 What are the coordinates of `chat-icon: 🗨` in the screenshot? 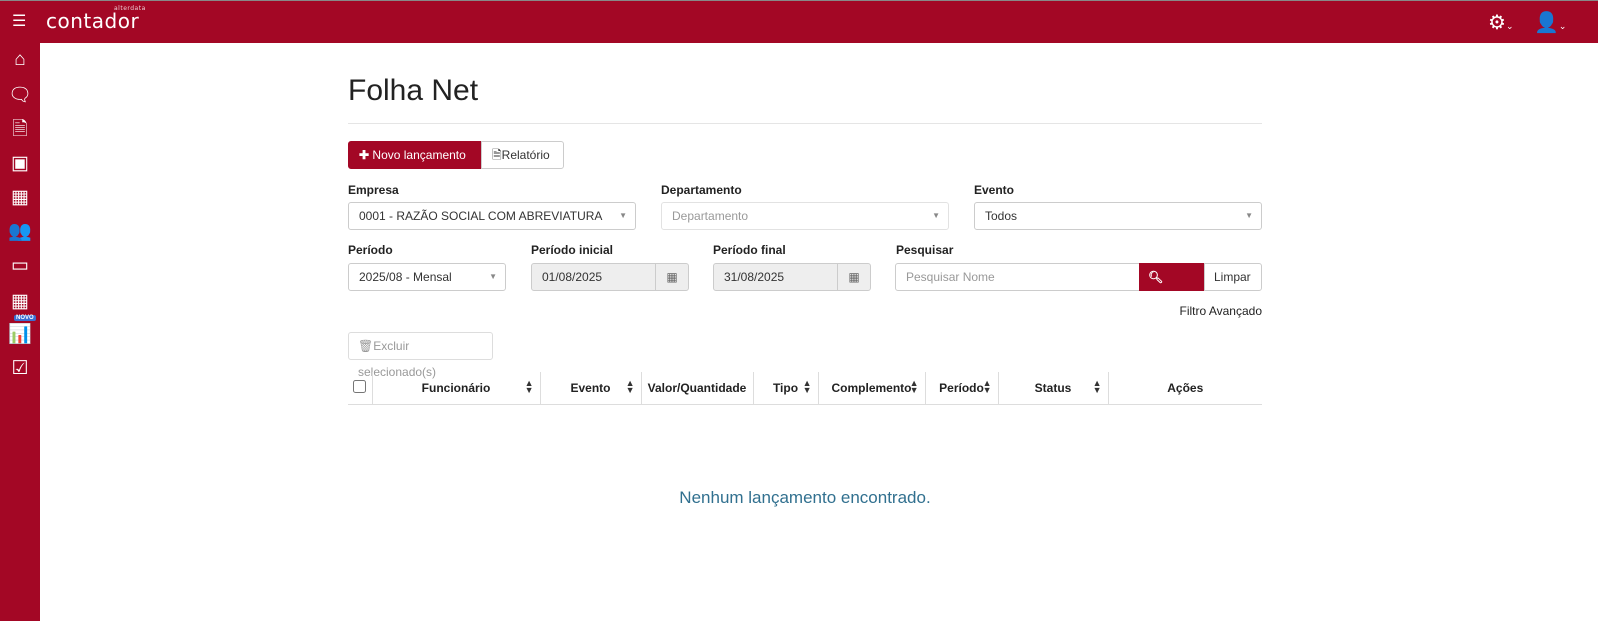 It's located at (20, 96).